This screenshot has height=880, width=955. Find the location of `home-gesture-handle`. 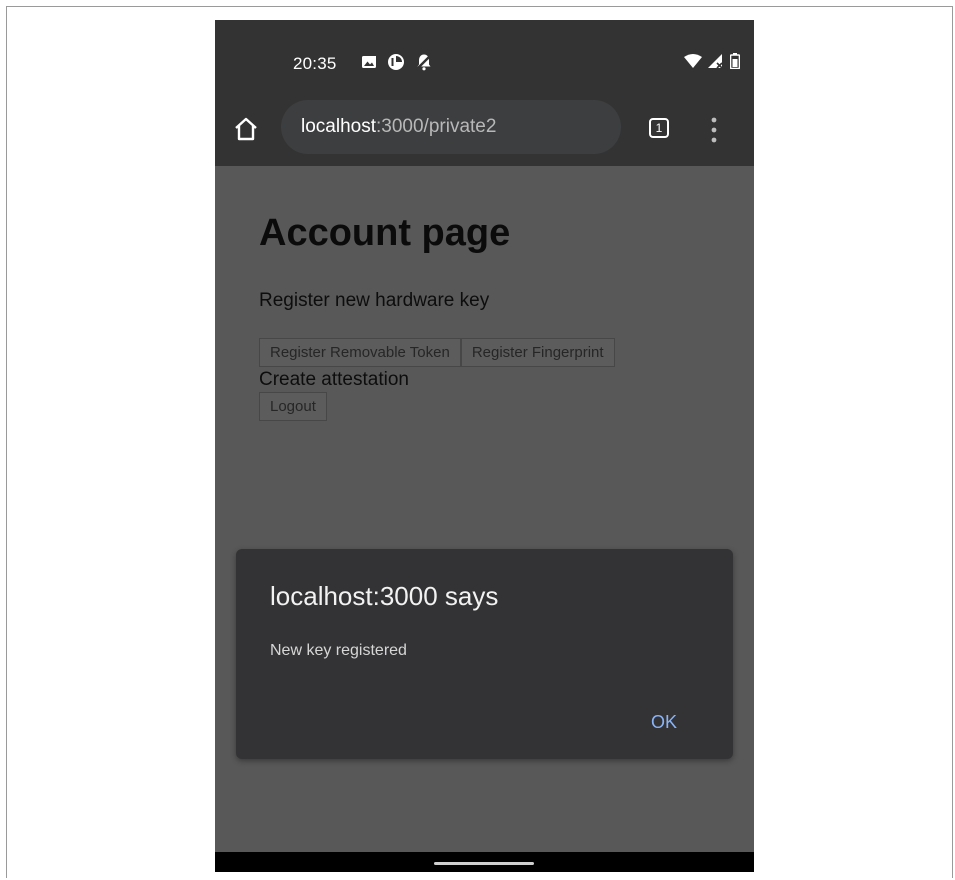

home-gesture-handle is located at coordinates (484, 863).